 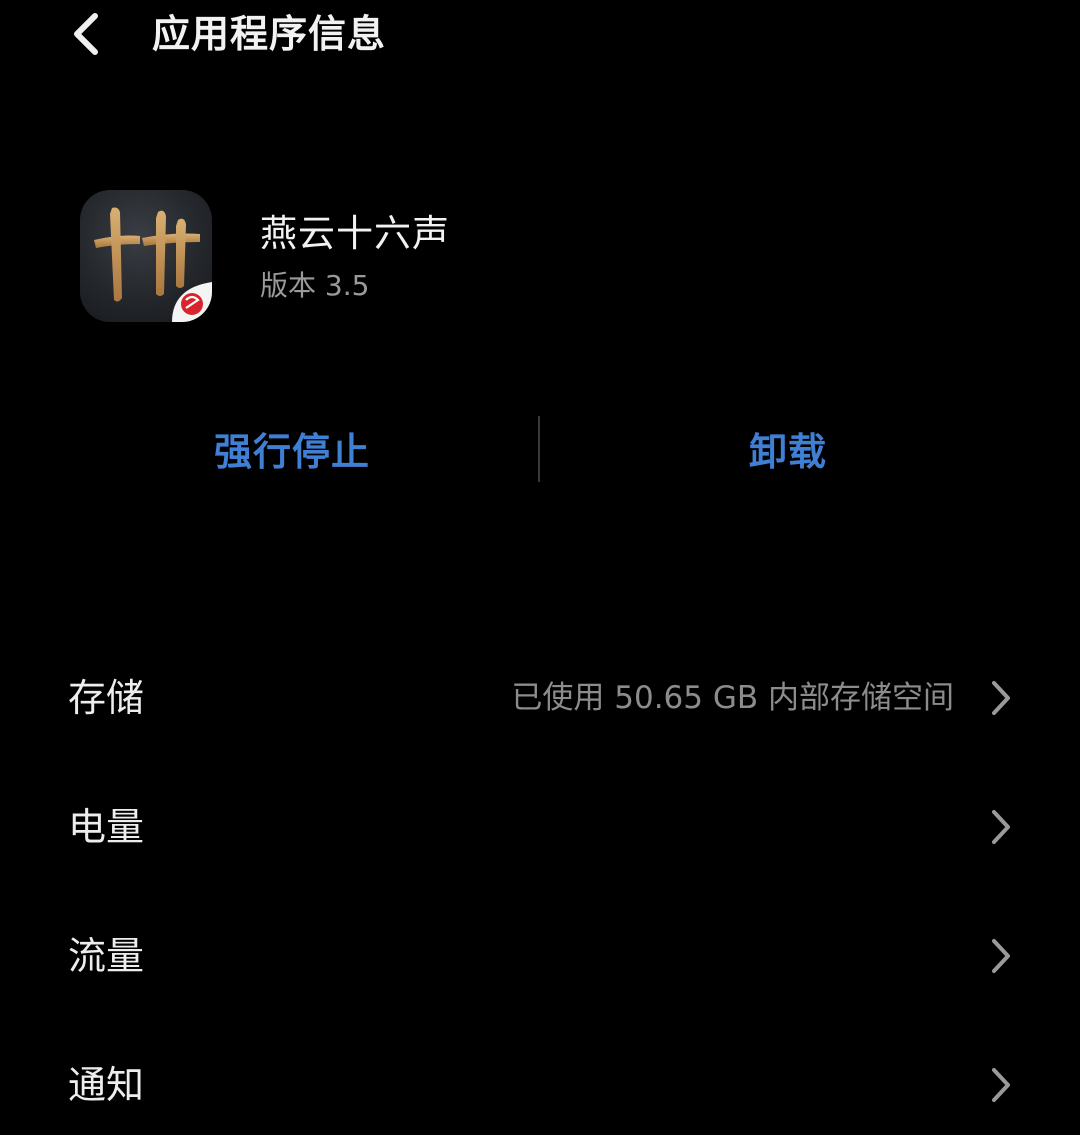 What do you see at coordinates (153, 264) in the screenshot?
I see `calligraphy-logo-icon` at bounding box center [153, 264].